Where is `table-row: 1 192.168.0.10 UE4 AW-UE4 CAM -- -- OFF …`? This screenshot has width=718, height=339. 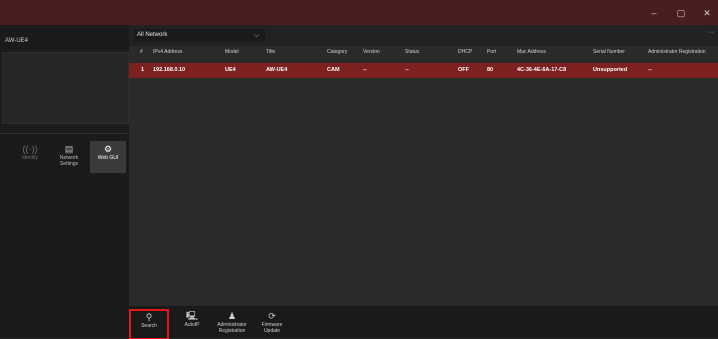 table-row: 1 192.168.0.10 UE4 AW-UE4 CAM -- -- OFF … is located at coordinates (423, 70).